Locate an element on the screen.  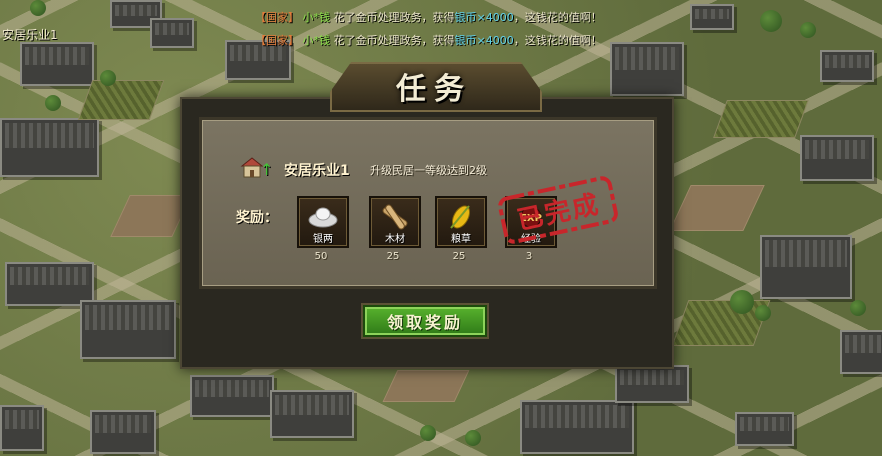
rewards-label: 奖励： is located at coordinates (257, 218).